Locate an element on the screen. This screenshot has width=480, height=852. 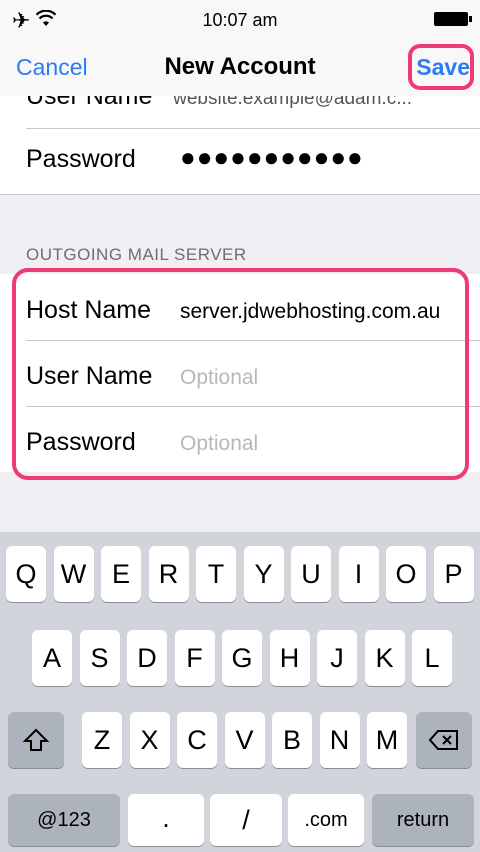
key-label: X is located at coordinates (149, 740).